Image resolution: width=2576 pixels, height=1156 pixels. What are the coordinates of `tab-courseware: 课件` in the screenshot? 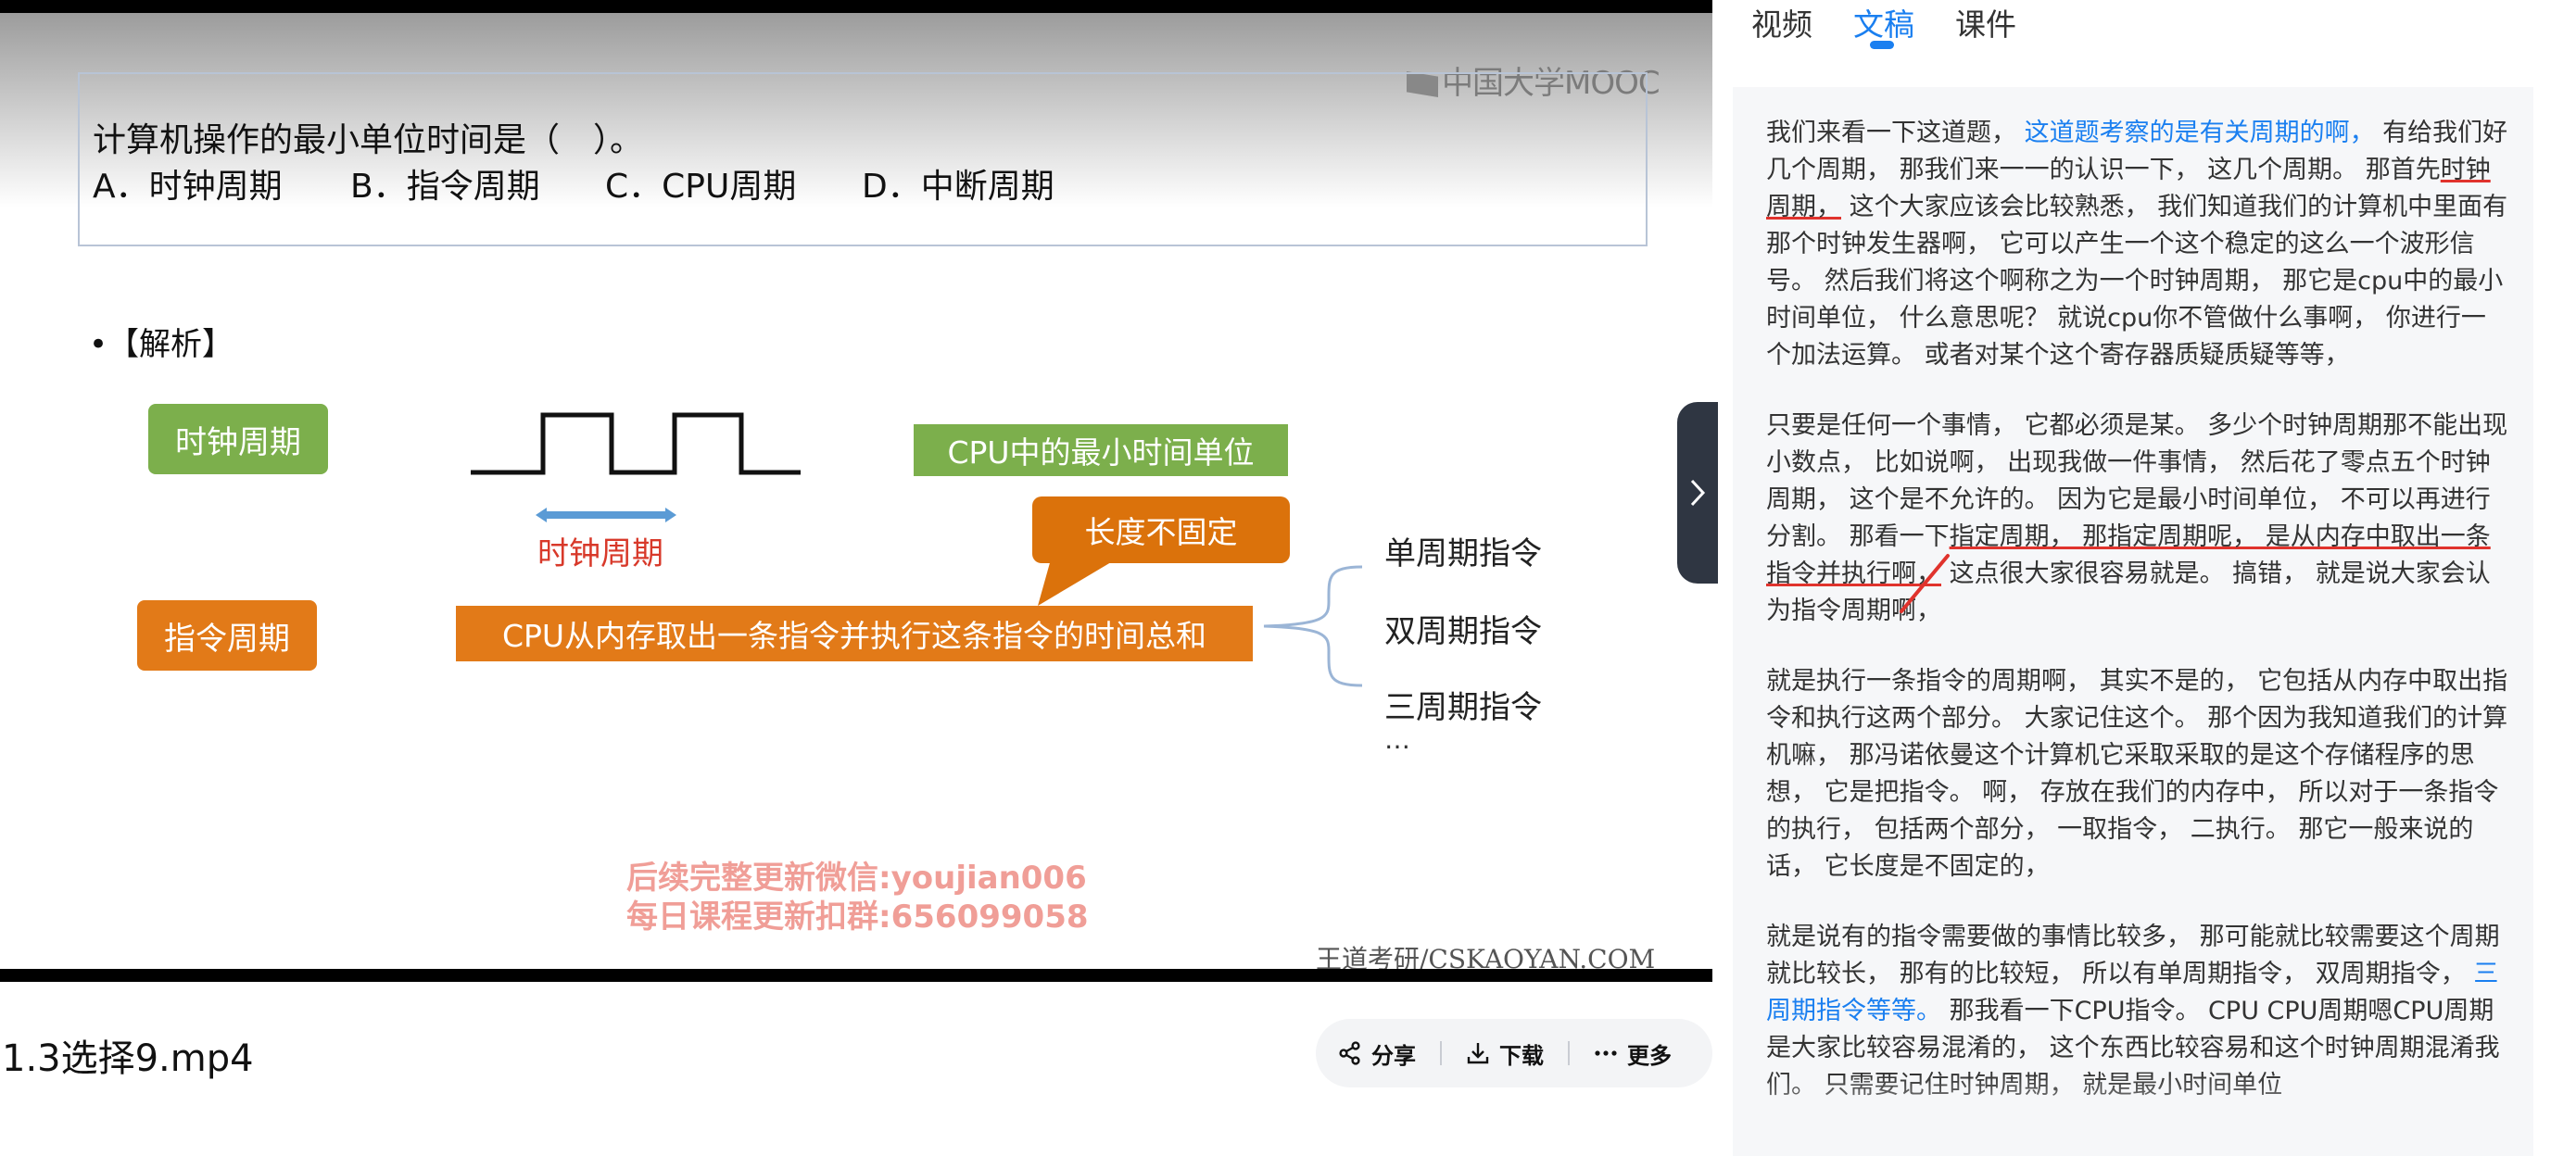 It's located at (1986, 26).